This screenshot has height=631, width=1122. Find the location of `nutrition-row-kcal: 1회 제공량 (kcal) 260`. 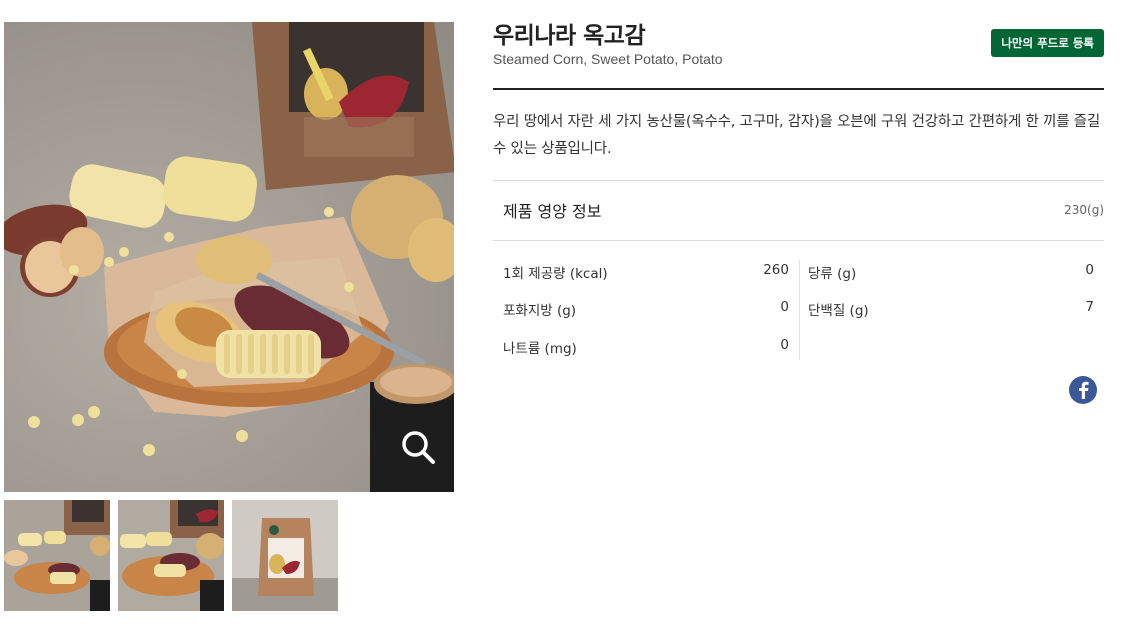

nutrition-row-kcal: 1회 제공량 (kcal) 260 is located at coordinates (646, 272).